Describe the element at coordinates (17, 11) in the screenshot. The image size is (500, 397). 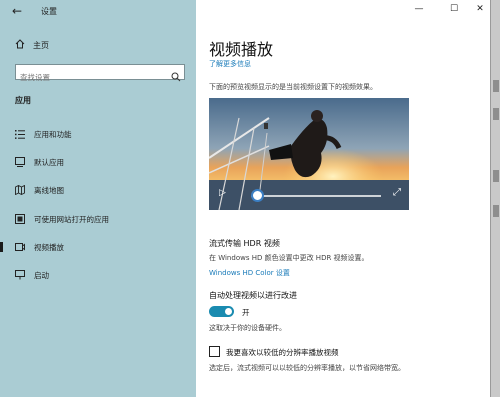
I see `back-button: ←` at that location.